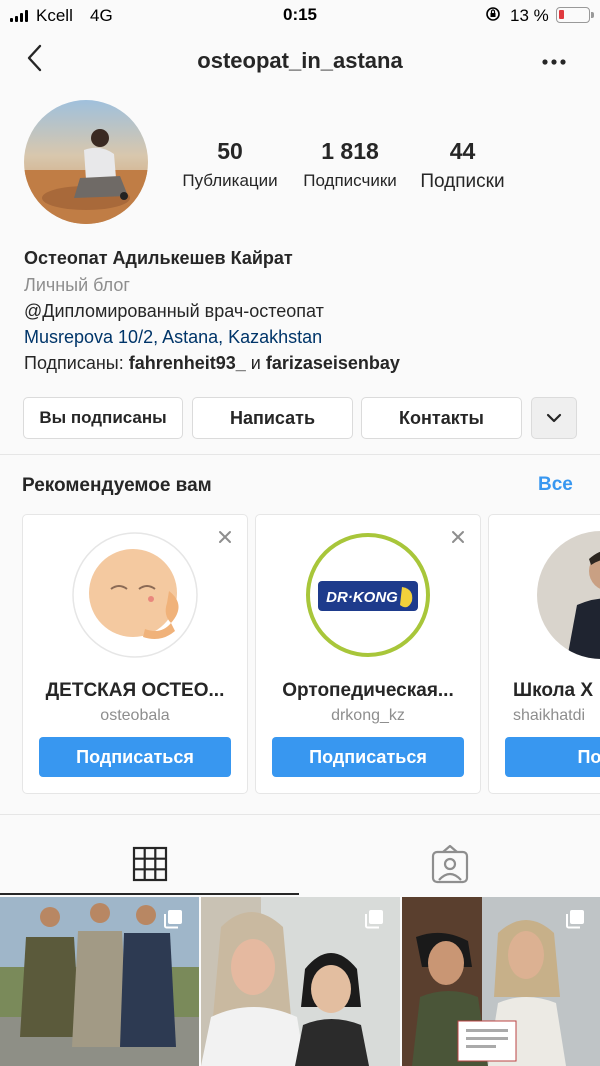  Describe the element at coordinates (350, 180) in the screenshot. I see `followers-label: Подписчики` at that location.